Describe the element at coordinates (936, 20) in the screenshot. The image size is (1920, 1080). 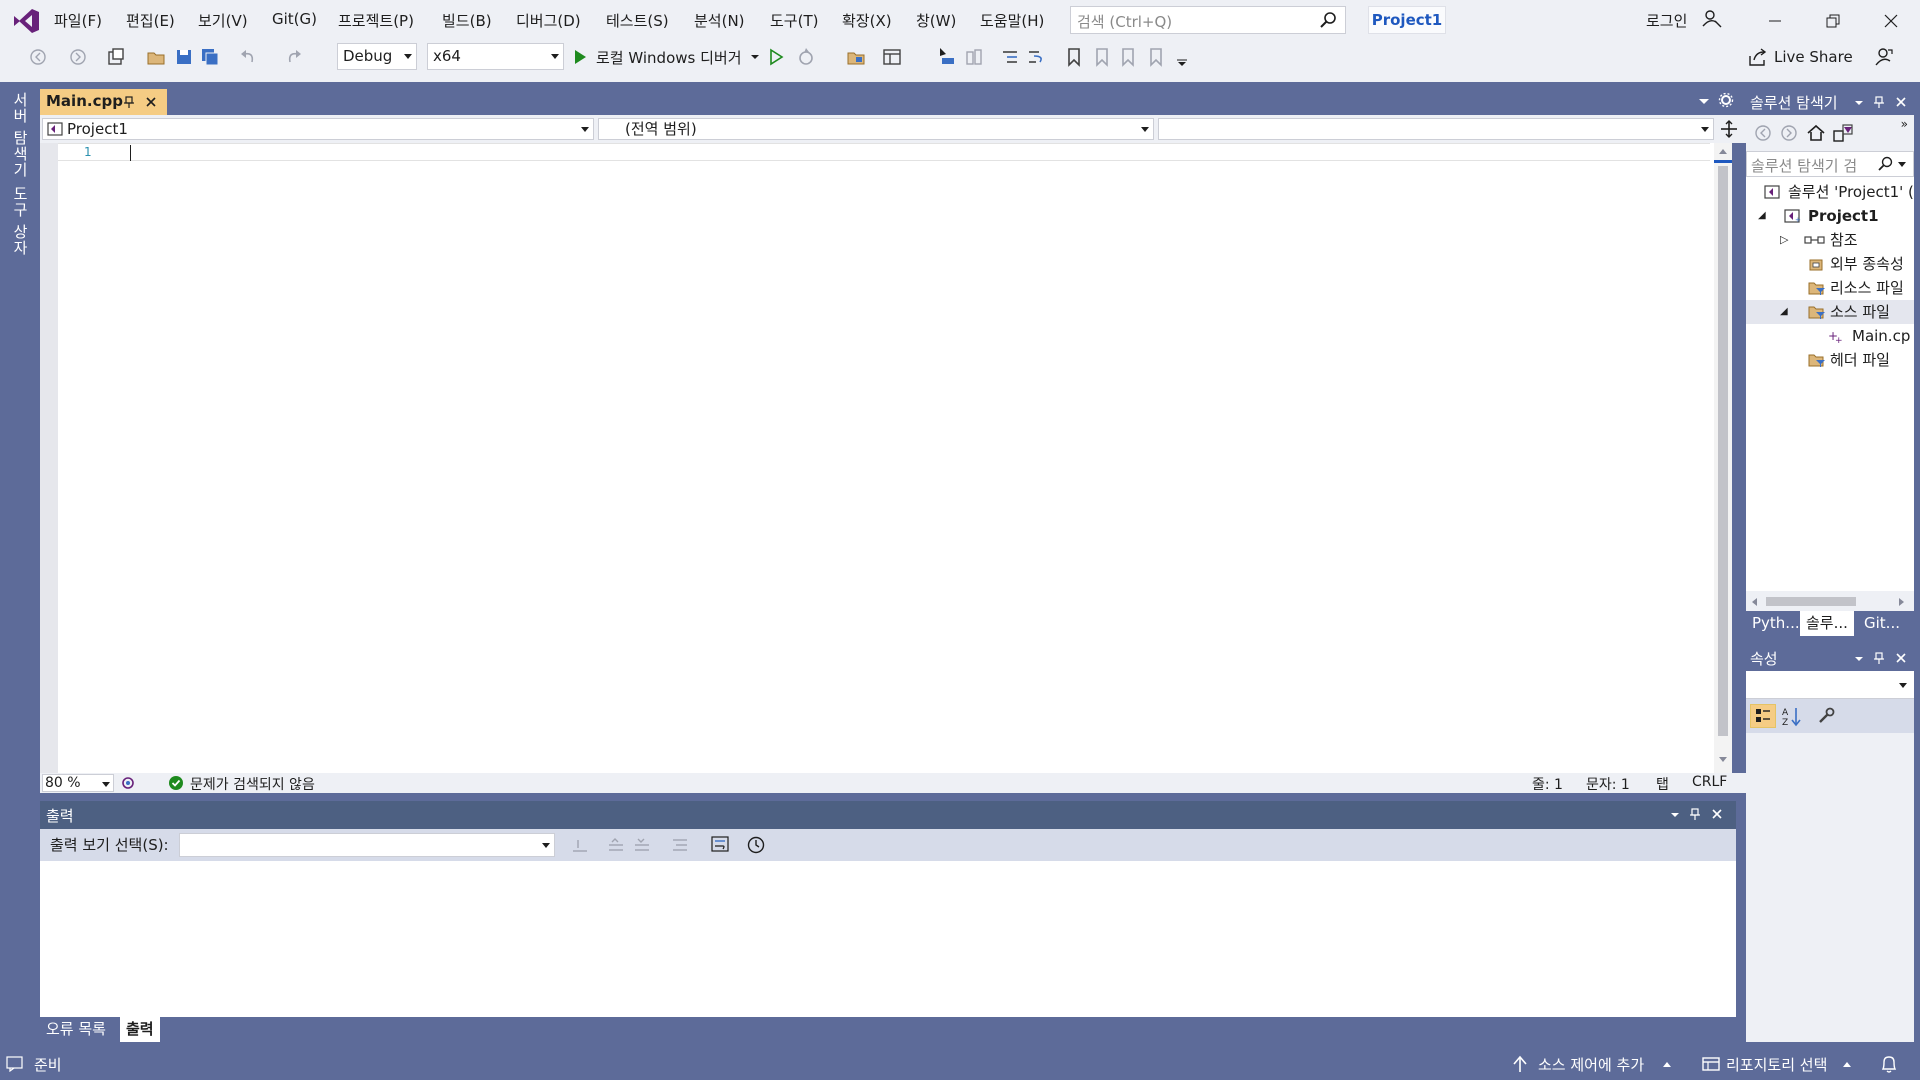
I see `menu-window: 창(W)` at that location.